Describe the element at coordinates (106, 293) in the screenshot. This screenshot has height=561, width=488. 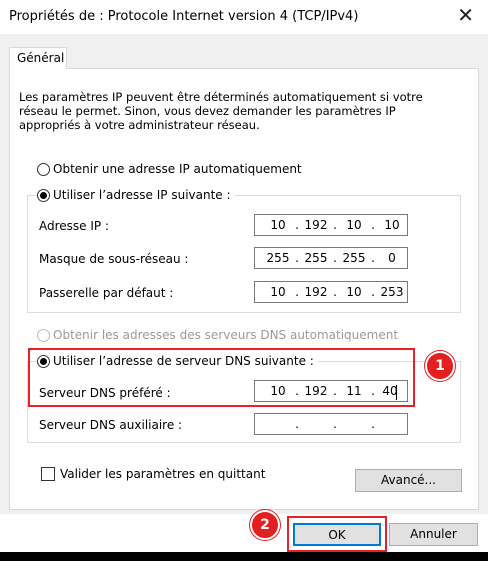
I see `default-gateway-label: Passerelle par défaut :` at that location.